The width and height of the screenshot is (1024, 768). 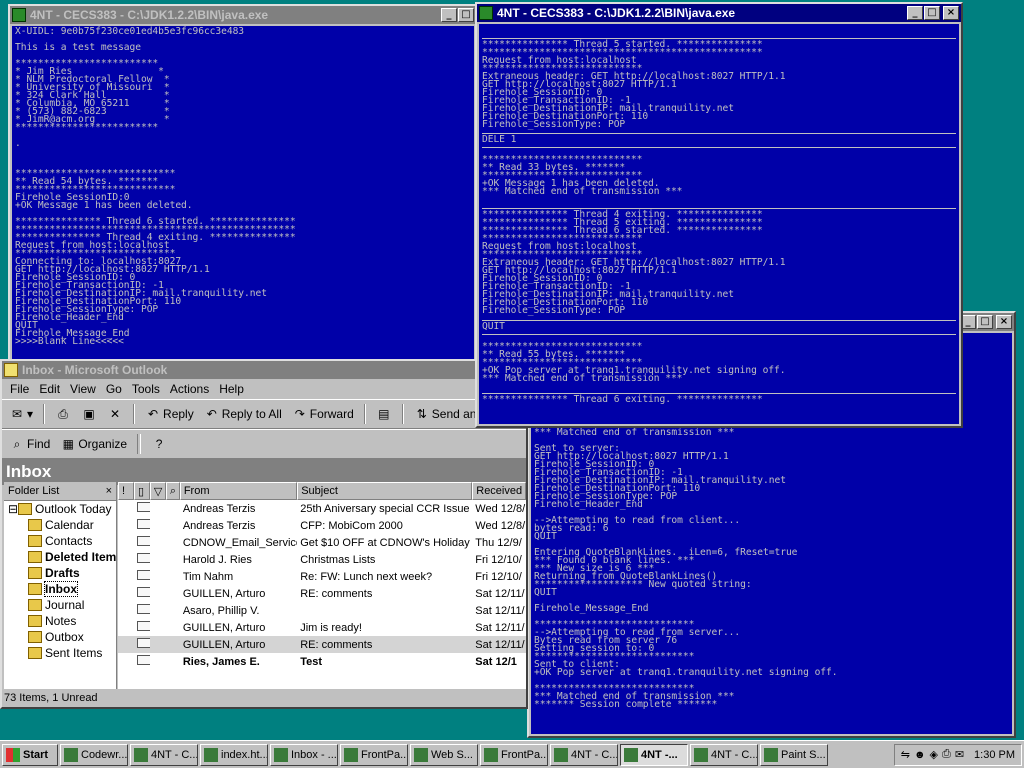 What do you see at coordinates (115, 414) in the screenshot?
I see `delete-button: ✕` at bounding box center [115, 414].